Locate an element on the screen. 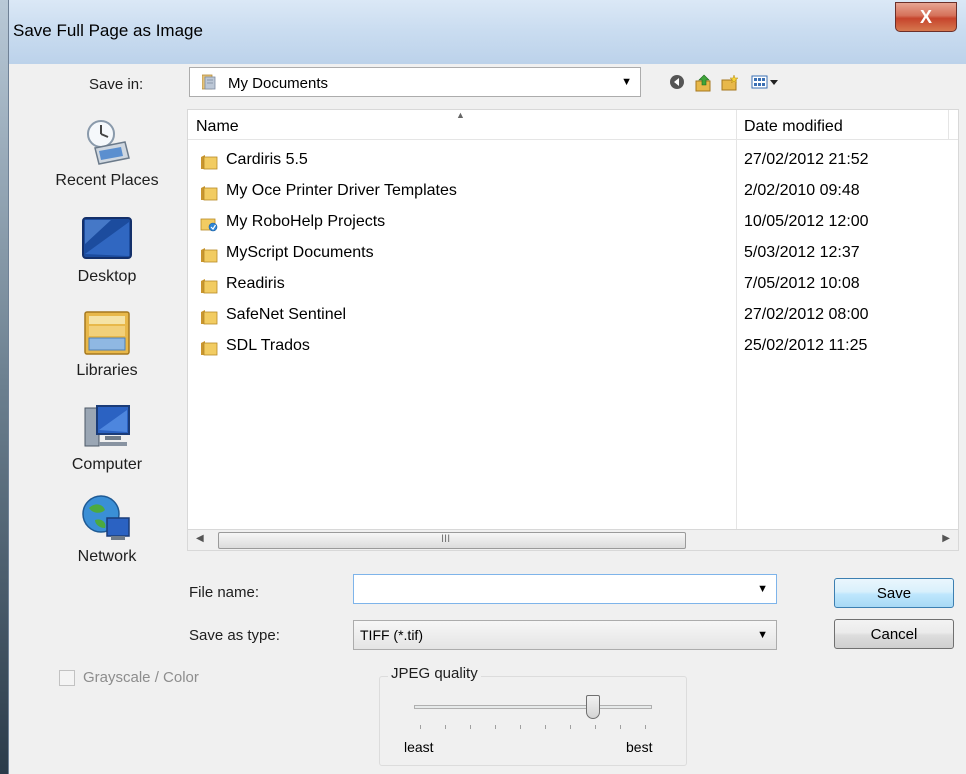  save-as-type-label: Save as type: is located at coordinates (234, 635).